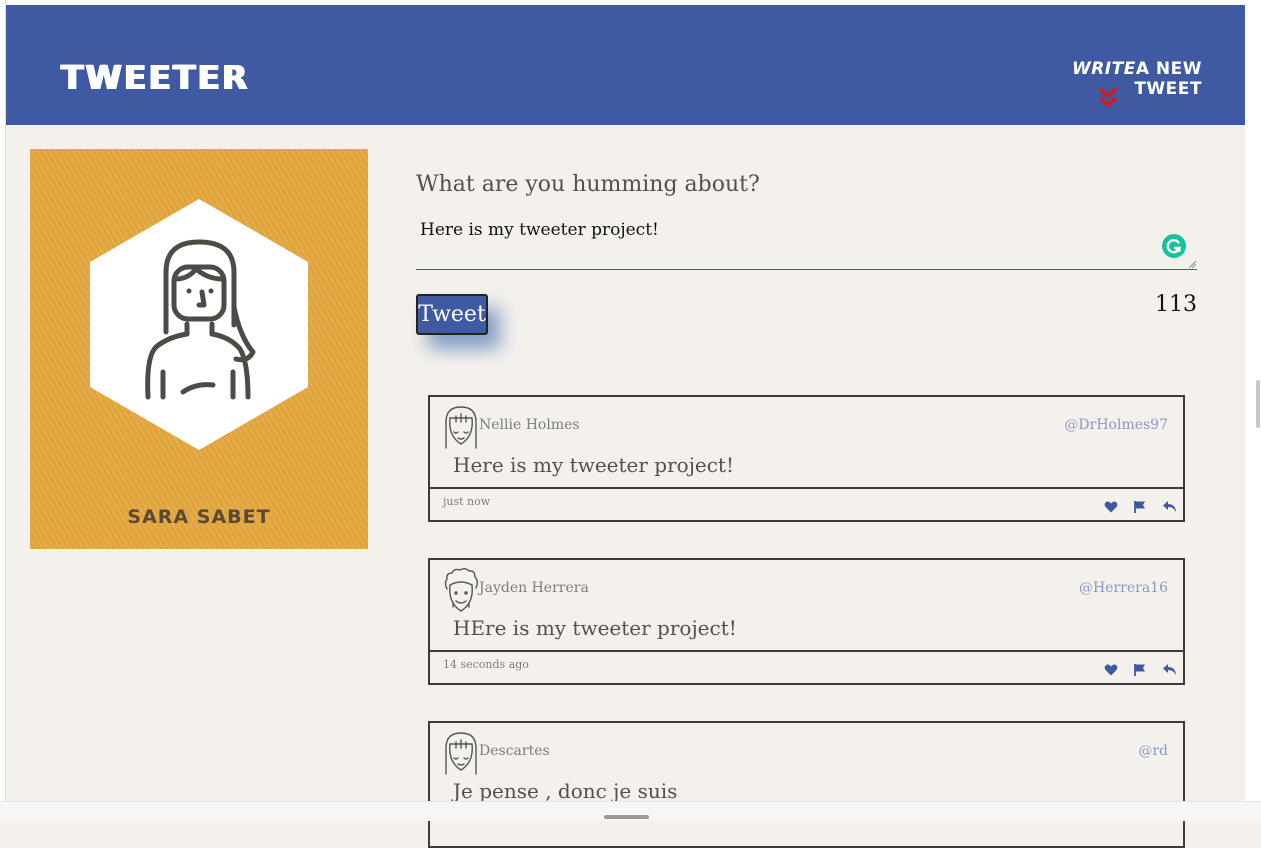 The height and width of the screenshot is (848, 1261). I want to click on tweet-timestamp: just now, so click(467, 501).